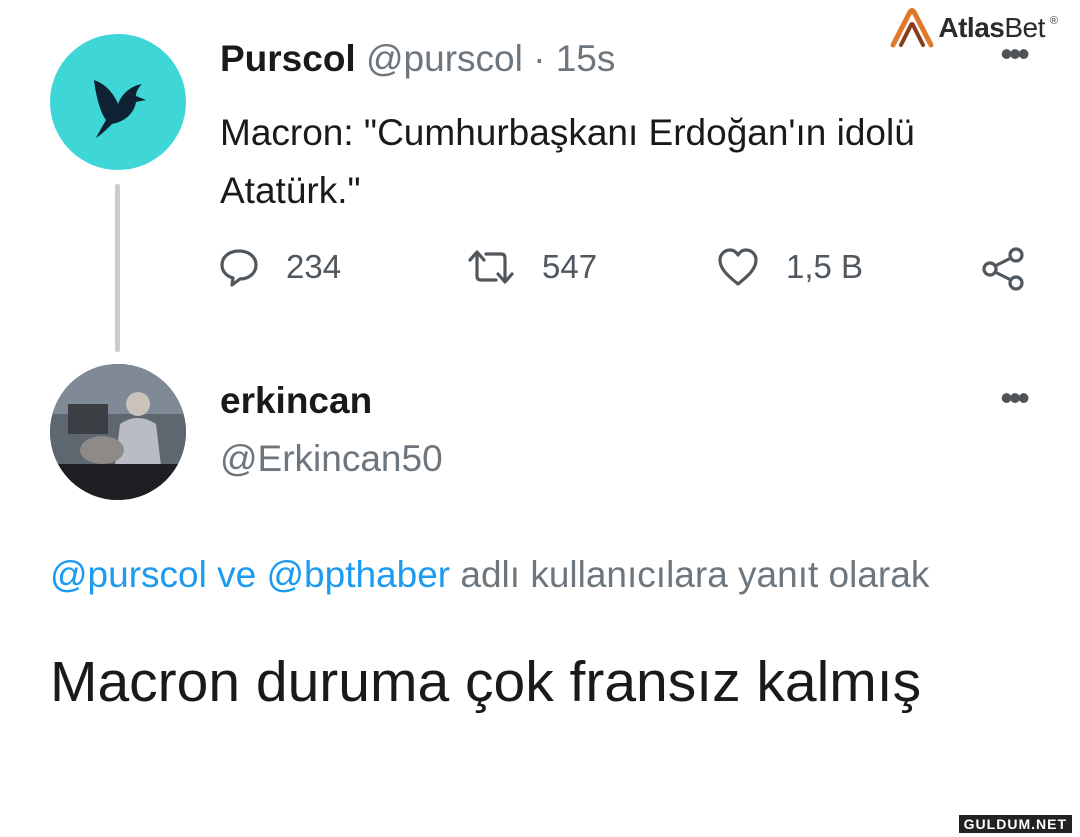 The image size is (1080, 837). Describe the element at coordinates (237, 574) in the screenshot. I see `mention-conjunction: ve` at that location.